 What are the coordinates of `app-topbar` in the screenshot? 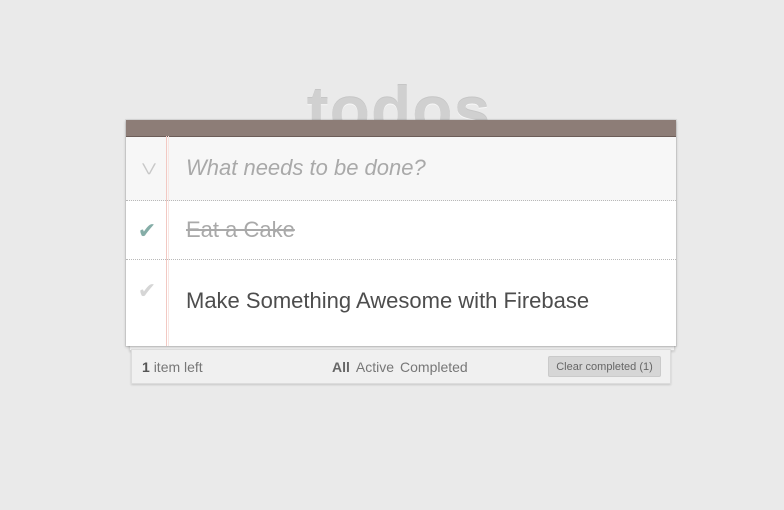 It's located at (401, 128).